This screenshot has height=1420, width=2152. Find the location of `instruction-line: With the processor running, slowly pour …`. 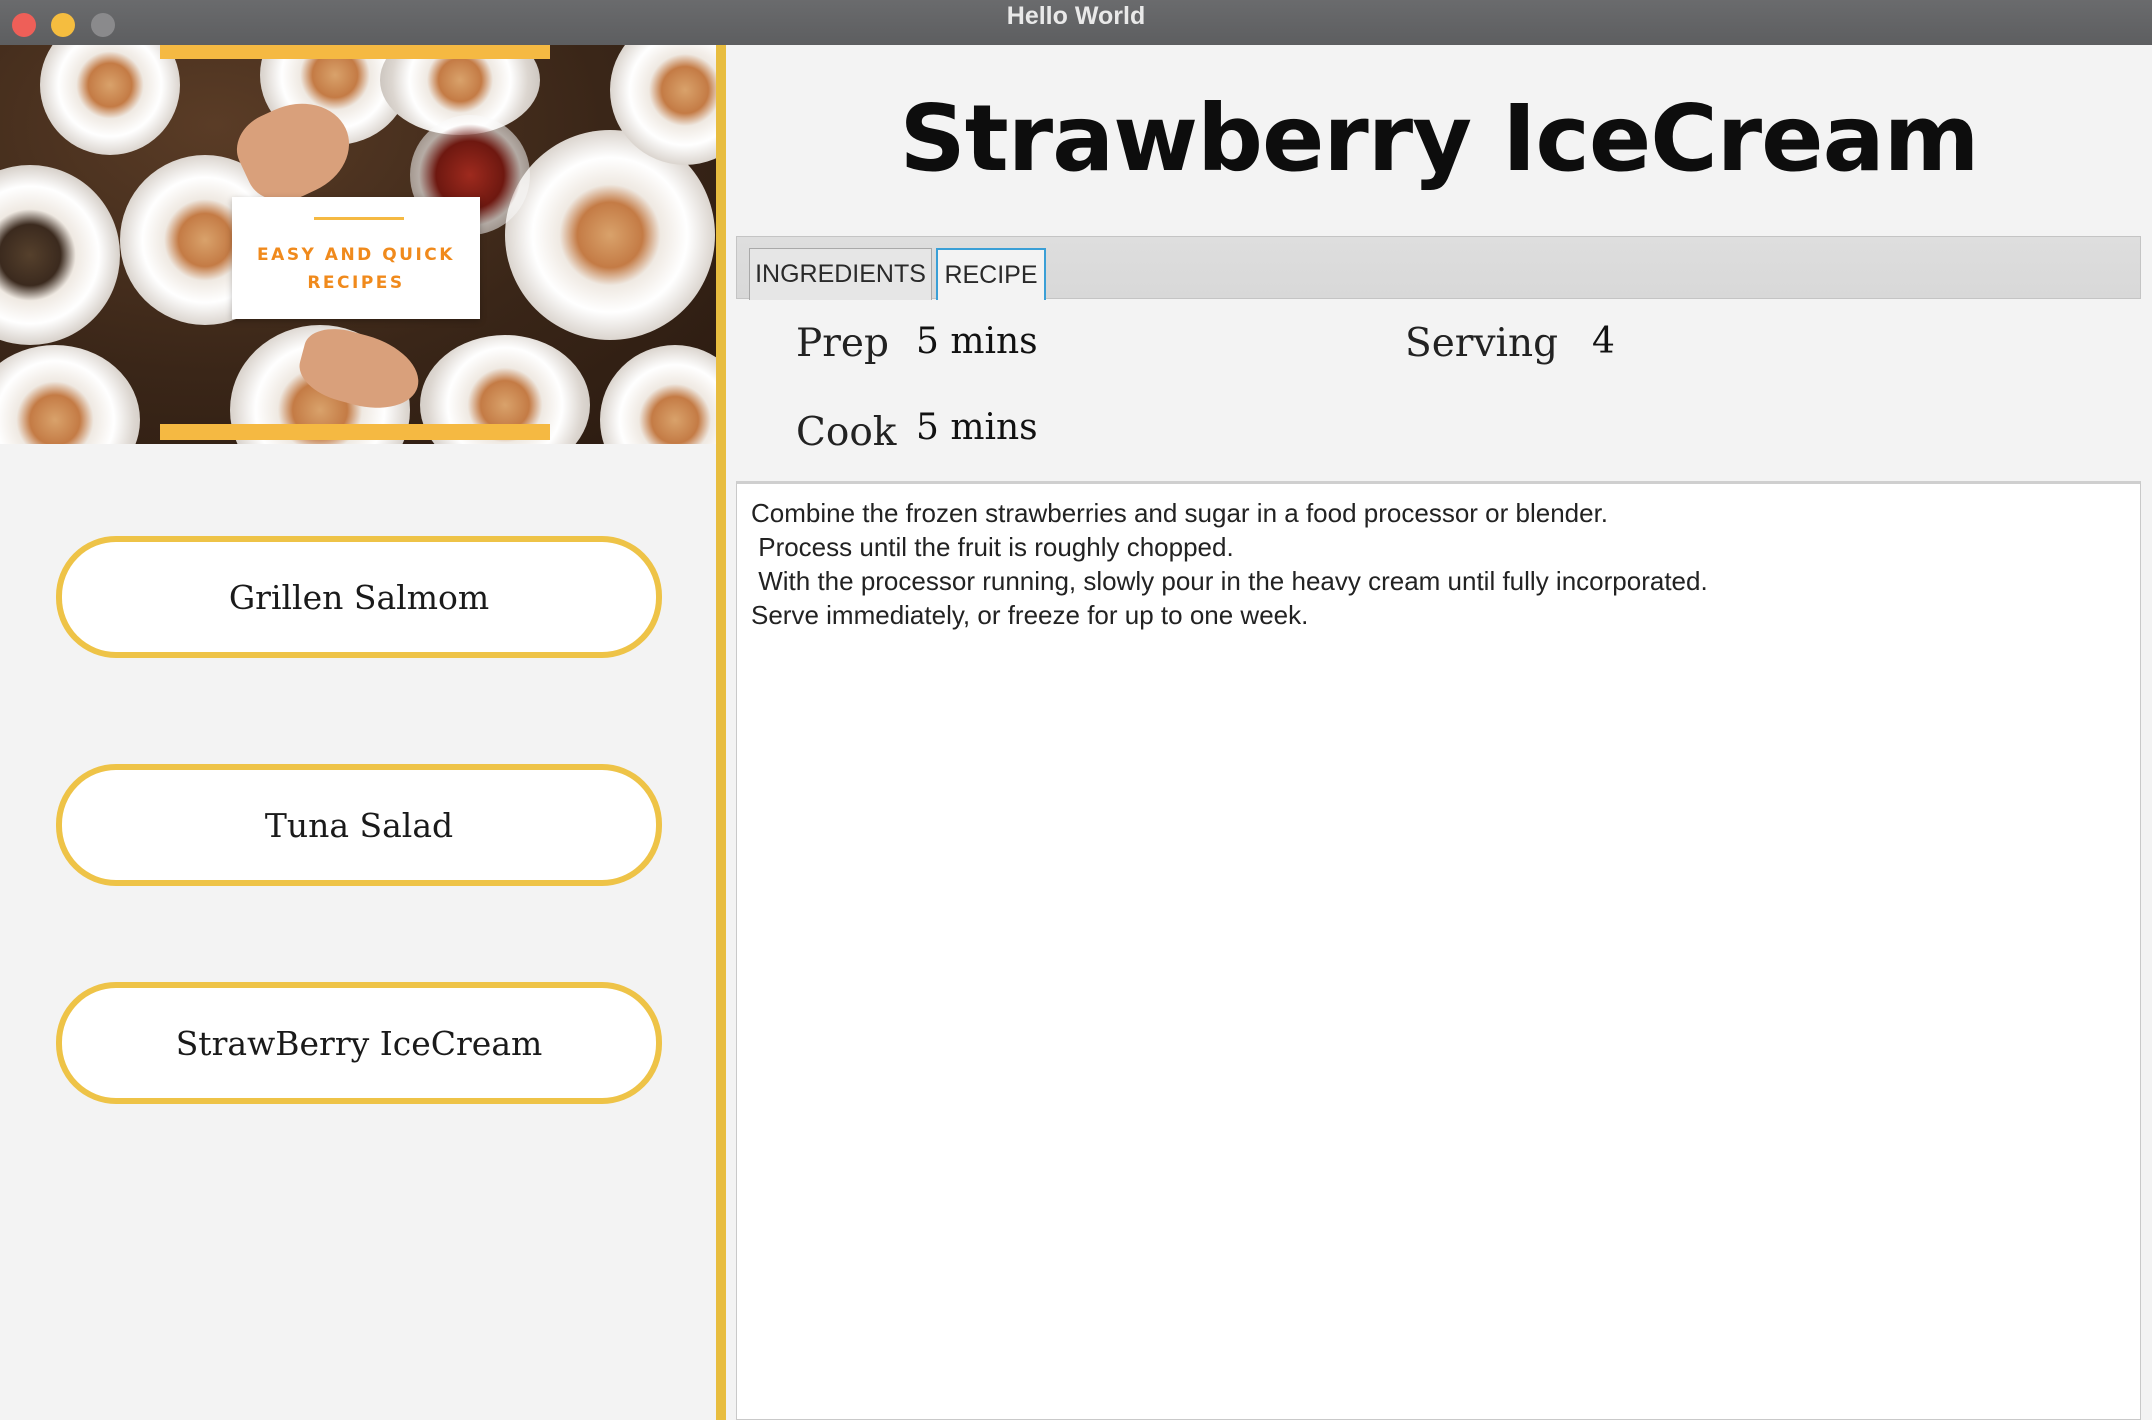

instruction-line: With the processor running, slowly pour … is located at coordinates (1229, 581).